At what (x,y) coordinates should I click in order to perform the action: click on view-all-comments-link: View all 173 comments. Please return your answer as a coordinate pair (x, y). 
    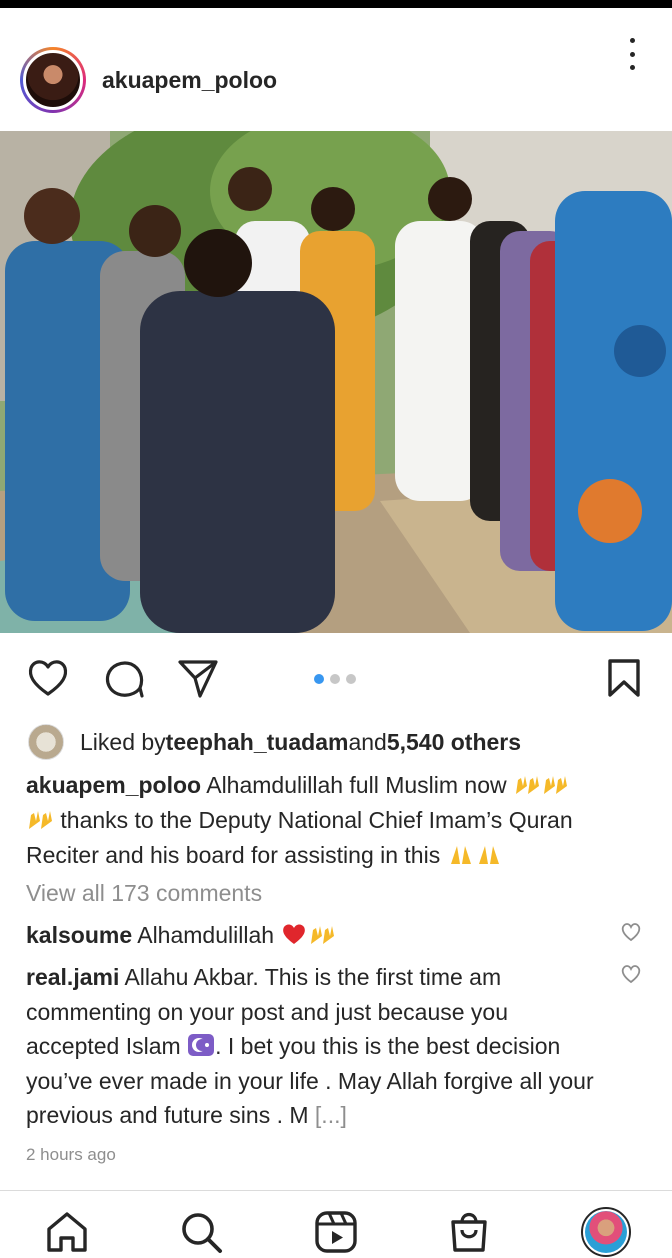
    Looking at the image, I should click on (144, 893).